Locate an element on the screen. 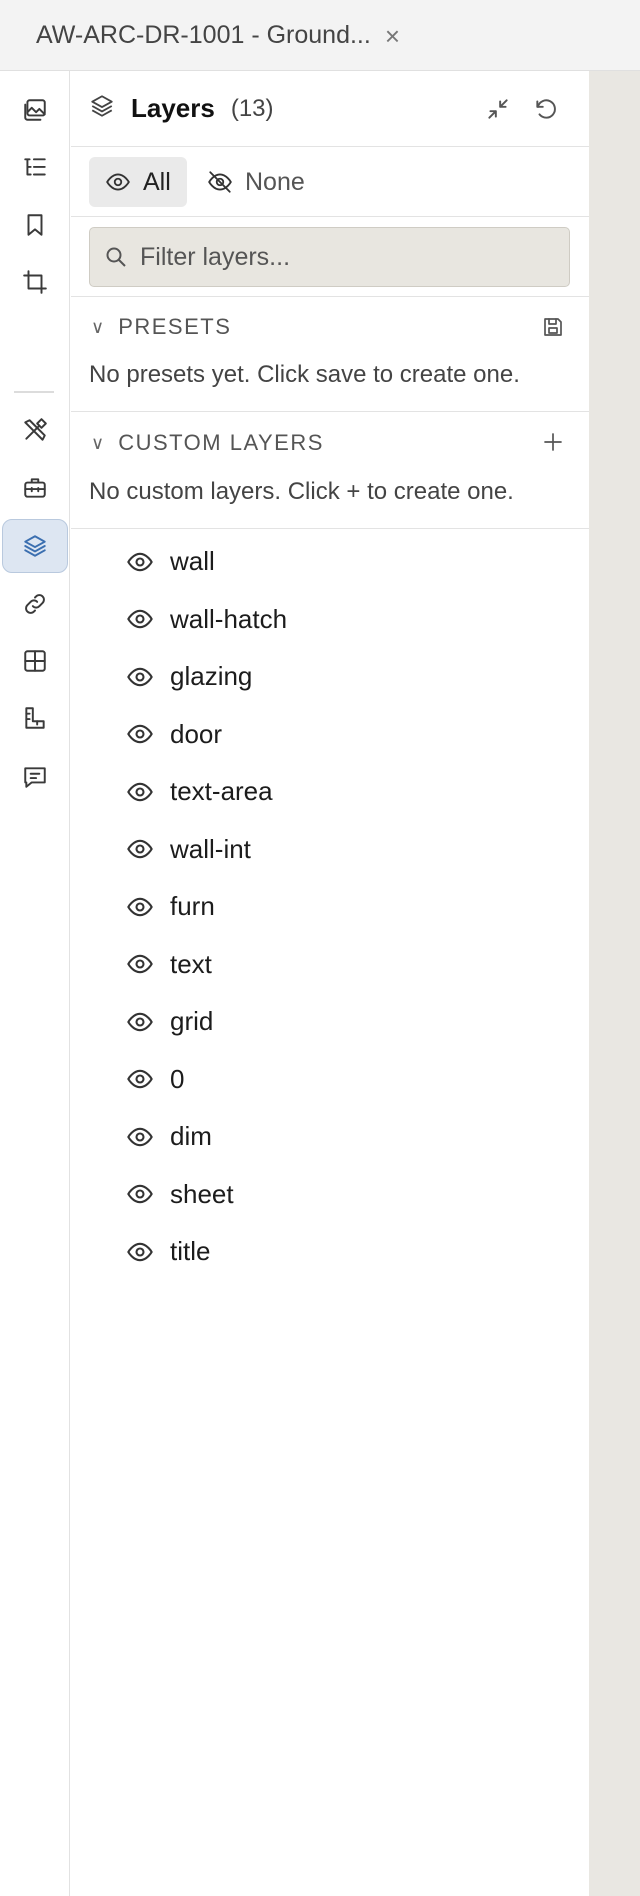  bookmark-icon is located at coordinates (35, 225).